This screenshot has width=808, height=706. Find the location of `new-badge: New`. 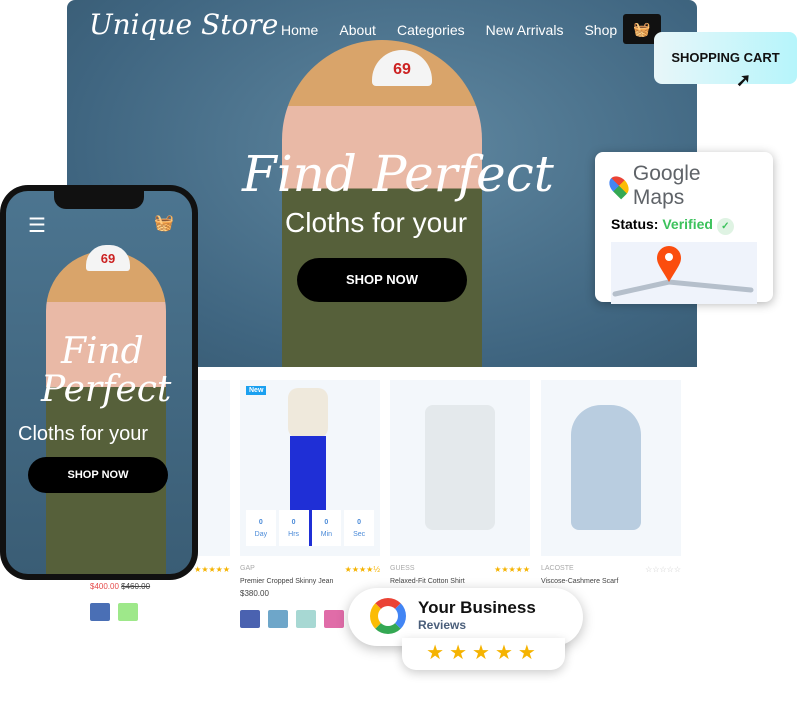

new-badge: New is located at coordinates (256, 390).